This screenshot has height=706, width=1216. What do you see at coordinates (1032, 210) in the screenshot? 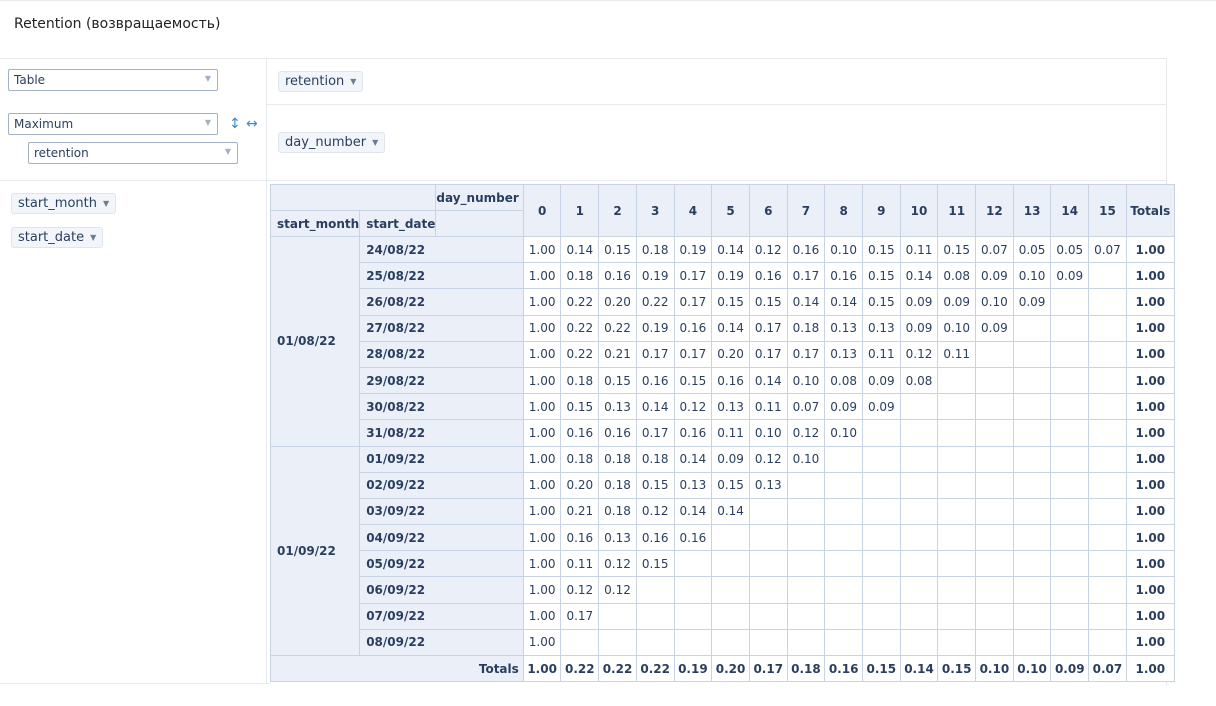
I see `column-header: 13` at bounding box center [1032, 210].